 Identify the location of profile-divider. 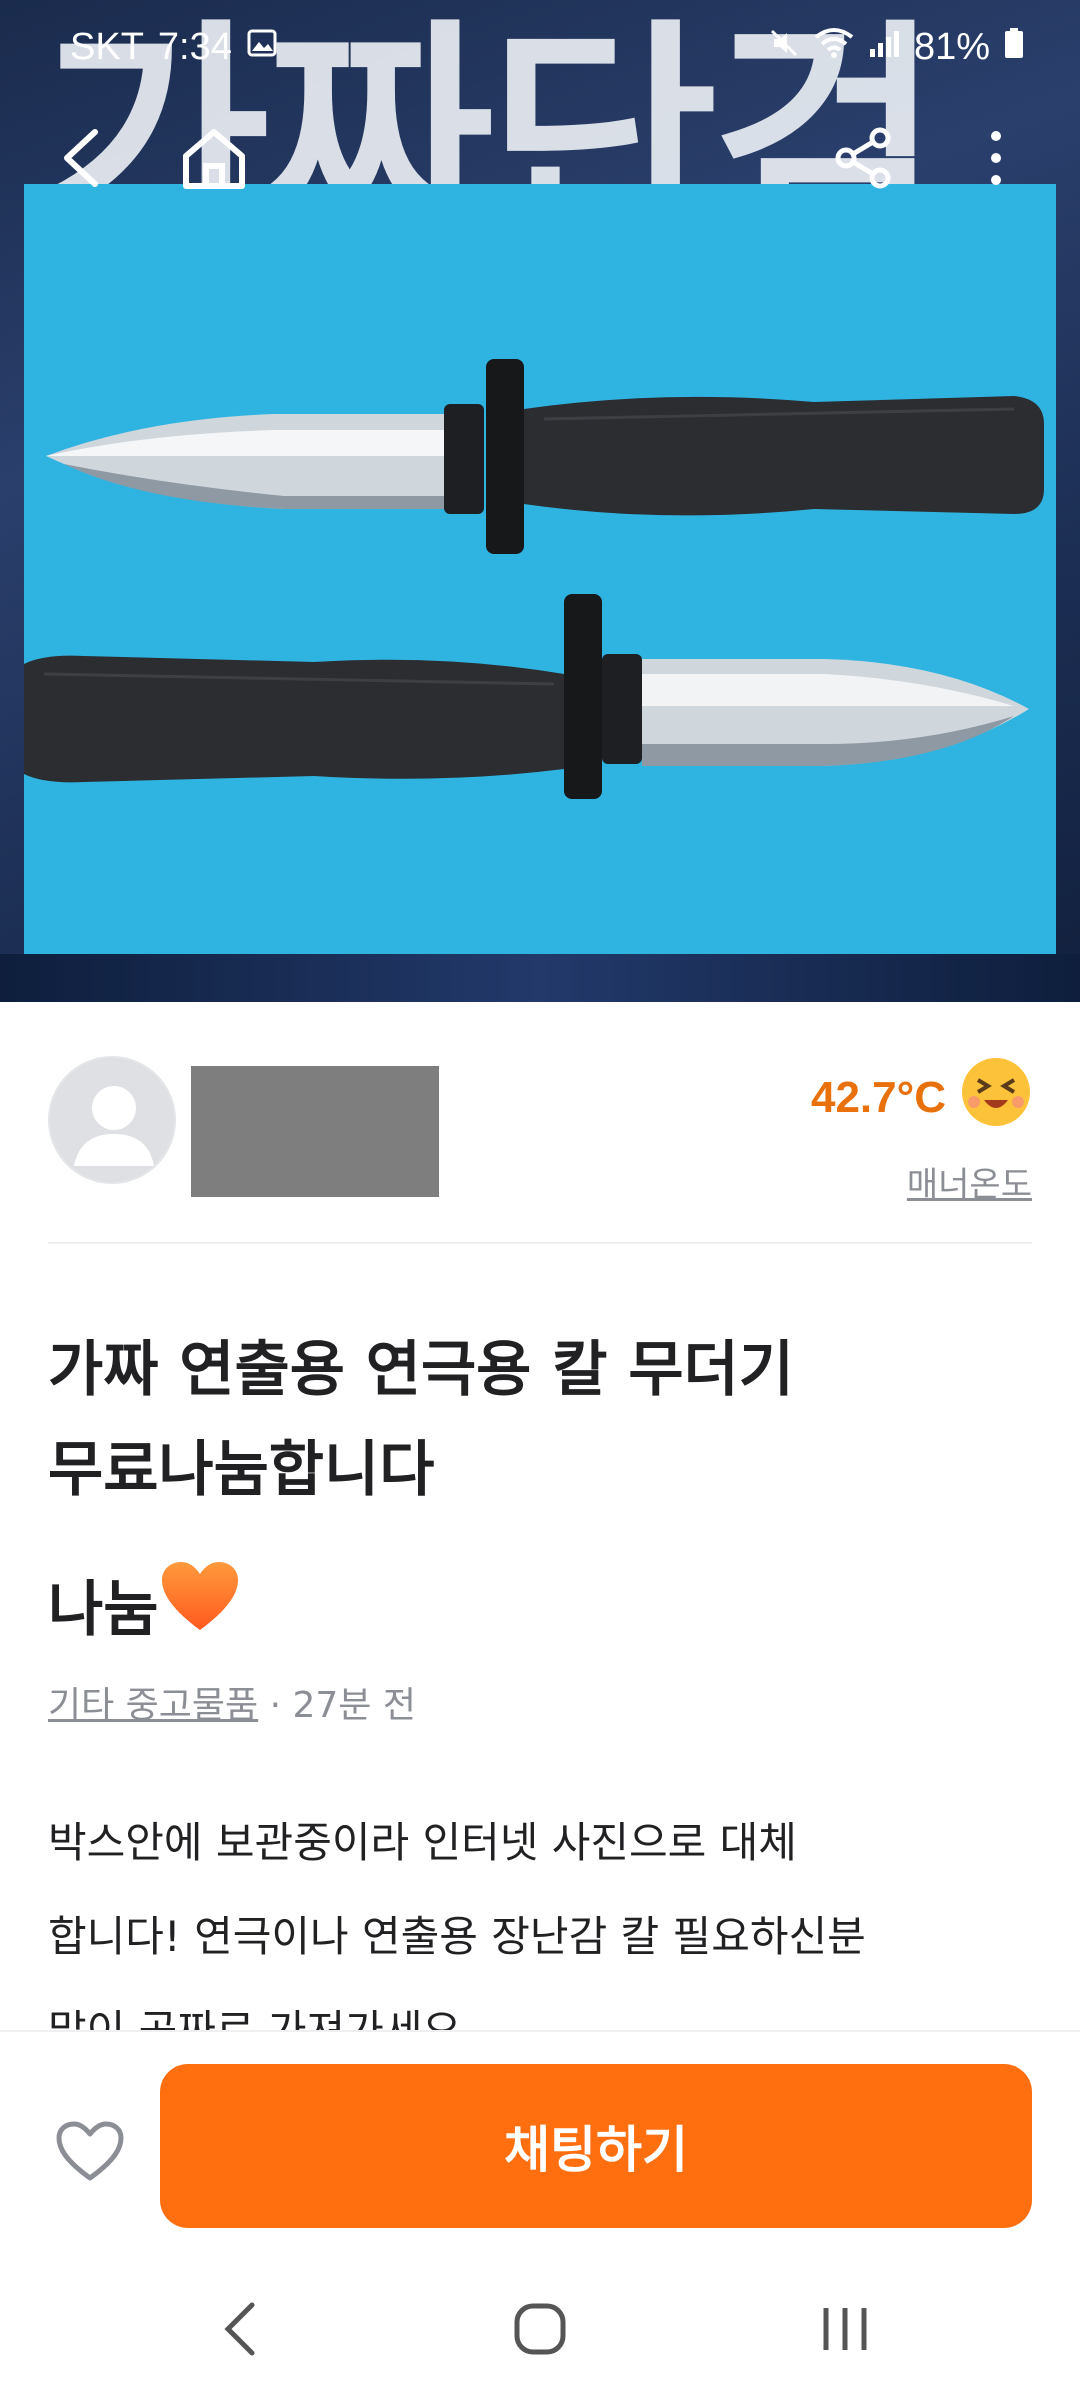
(540, 1243).